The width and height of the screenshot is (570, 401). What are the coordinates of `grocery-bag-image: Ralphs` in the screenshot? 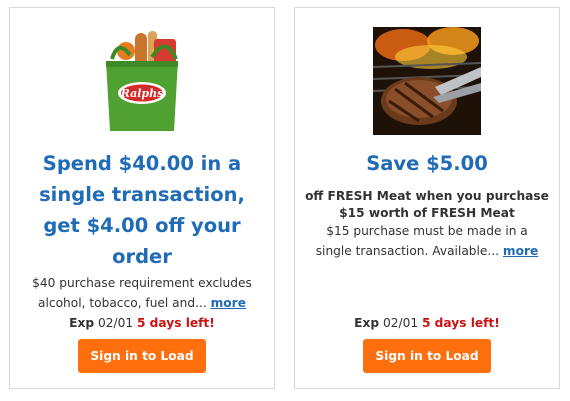 It's located at (142, 81).